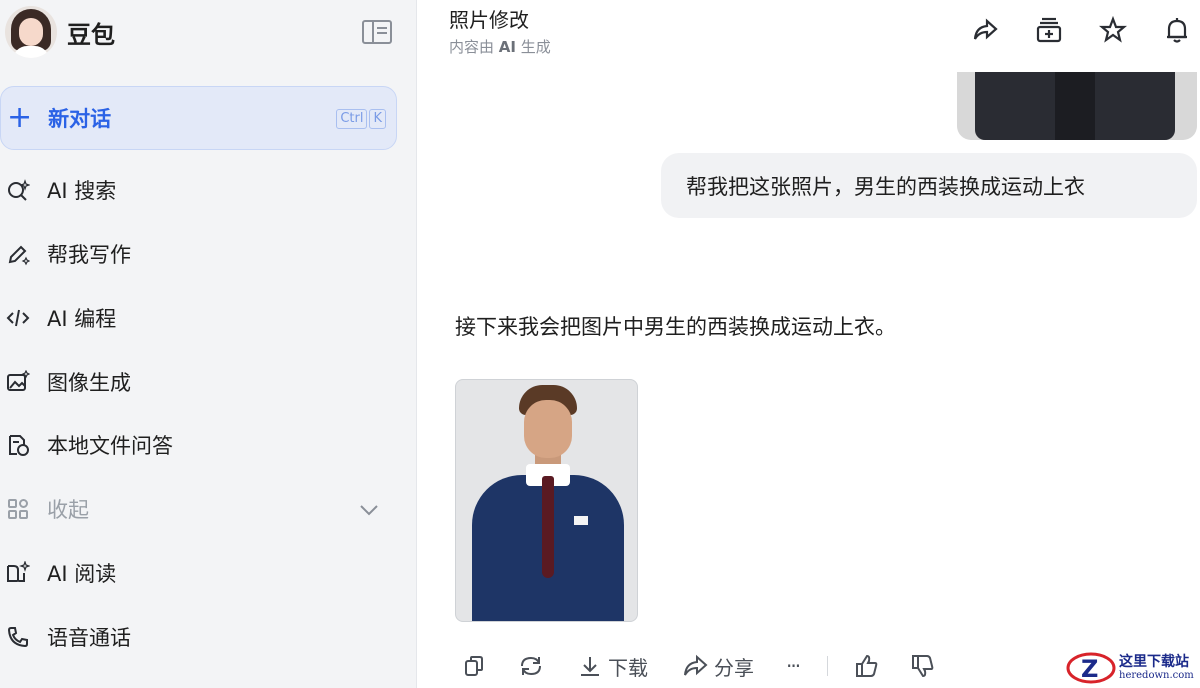 This screenshot has height=688, width=1200. I want to click on download-button: 下载, so click(613, 666).